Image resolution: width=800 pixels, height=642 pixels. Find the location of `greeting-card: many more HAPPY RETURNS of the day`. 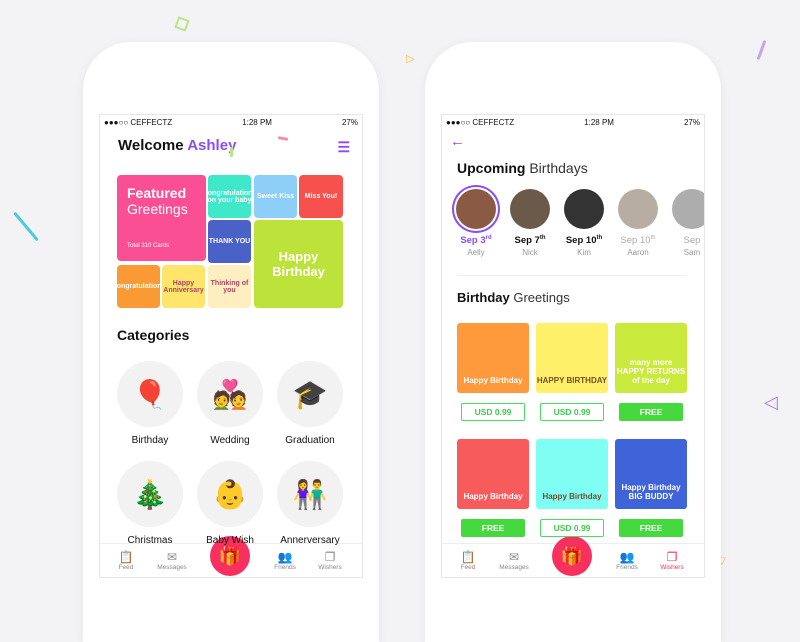

greeting-card: many more HAPPY RETURNS of the day is located at coordinates (651, 358).